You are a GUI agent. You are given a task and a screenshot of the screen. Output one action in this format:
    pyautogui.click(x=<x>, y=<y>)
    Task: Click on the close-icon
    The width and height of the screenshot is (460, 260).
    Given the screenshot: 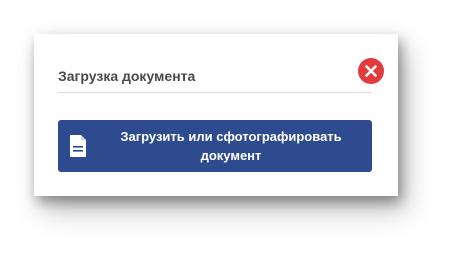 What is the action you would take?
    pyautogui.click(x=371, y=71)
    